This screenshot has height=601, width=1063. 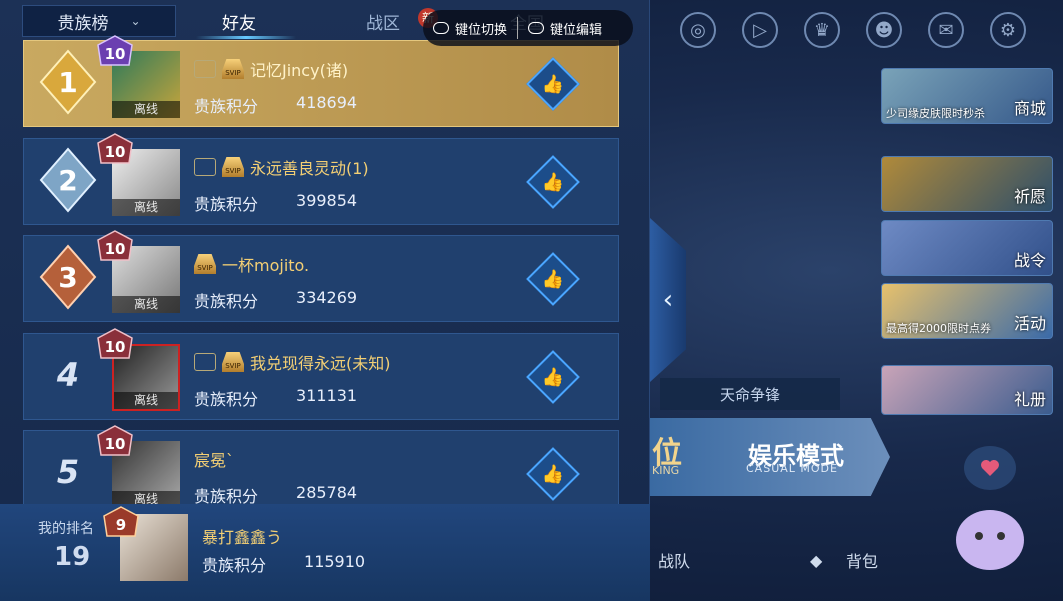 What do you see at coordinates (214, 459) in the screenshot?
I see `player-name: 宸冕`` at bounding box center [214, 459].